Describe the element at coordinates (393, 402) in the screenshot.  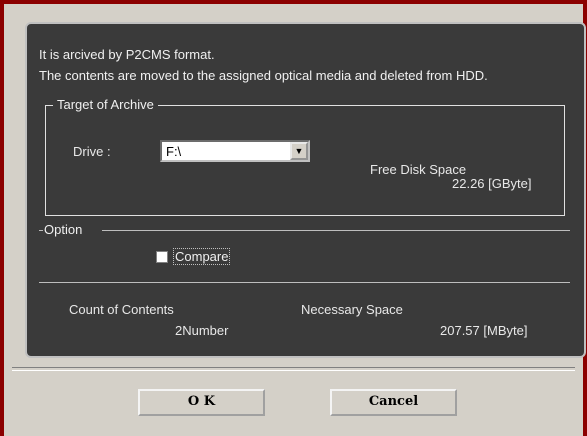
I see `cancel-button: Cancel` at that location.